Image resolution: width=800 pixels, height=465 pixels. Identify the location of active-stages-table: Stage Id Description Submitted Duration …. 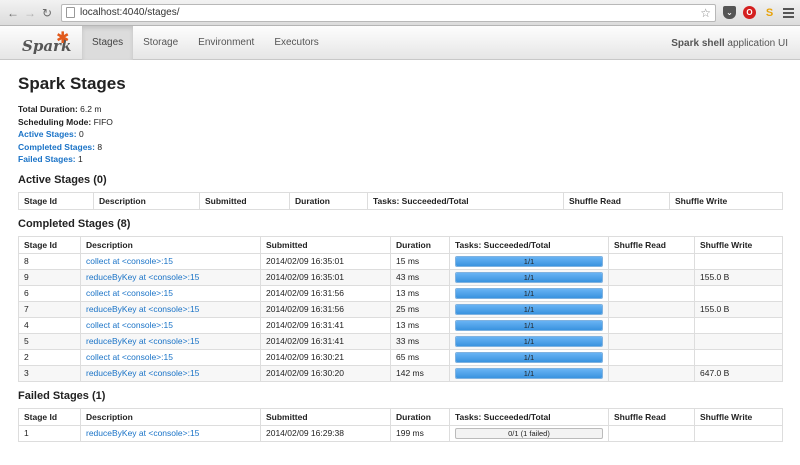
(400, 200).